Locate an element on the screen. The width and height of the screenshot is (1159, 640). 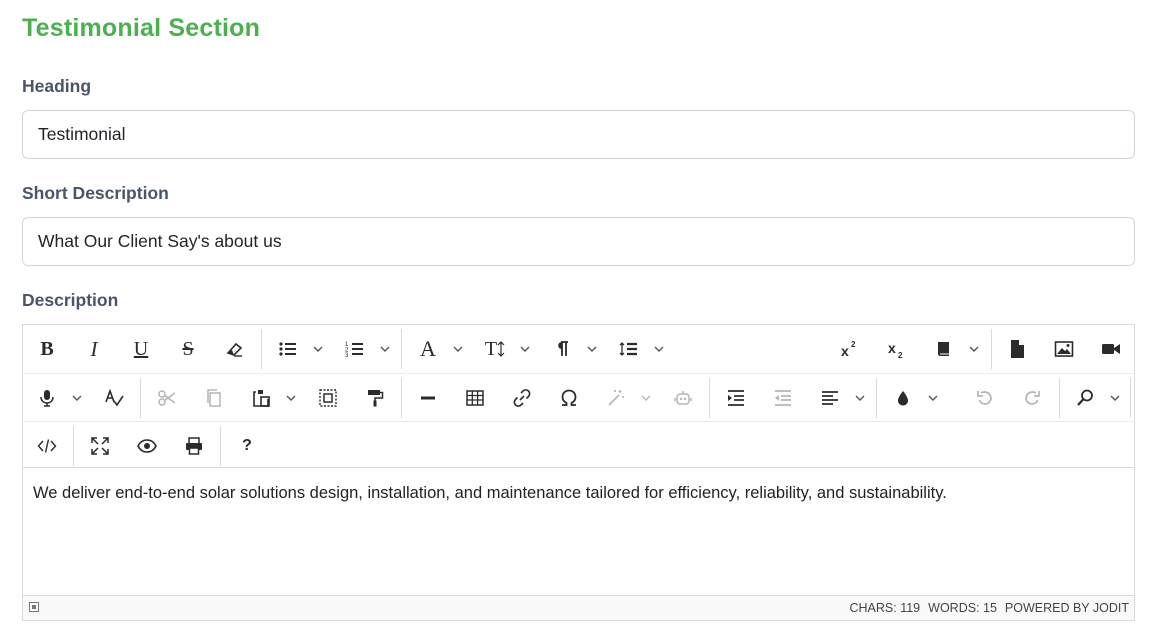
microphone-icon is located at coordinates (47, 398).